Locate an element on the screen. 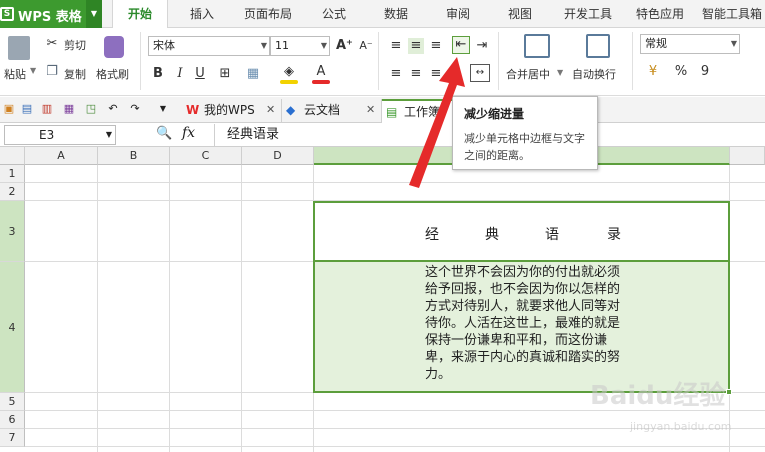 This screenshot has height=452, width=765. row-header: 3 is located at coordinates (12, 231).